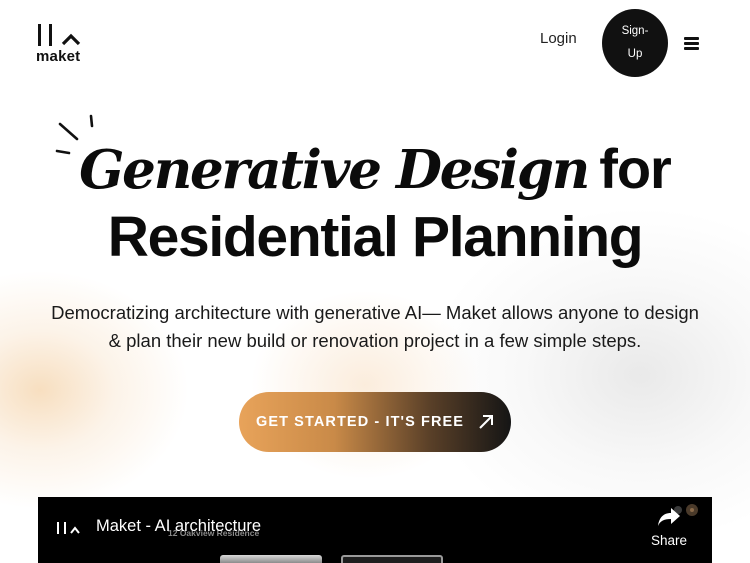 The height and width of the screenshot is (563, 750). I want to click on logo: maket, so click(66, 44).